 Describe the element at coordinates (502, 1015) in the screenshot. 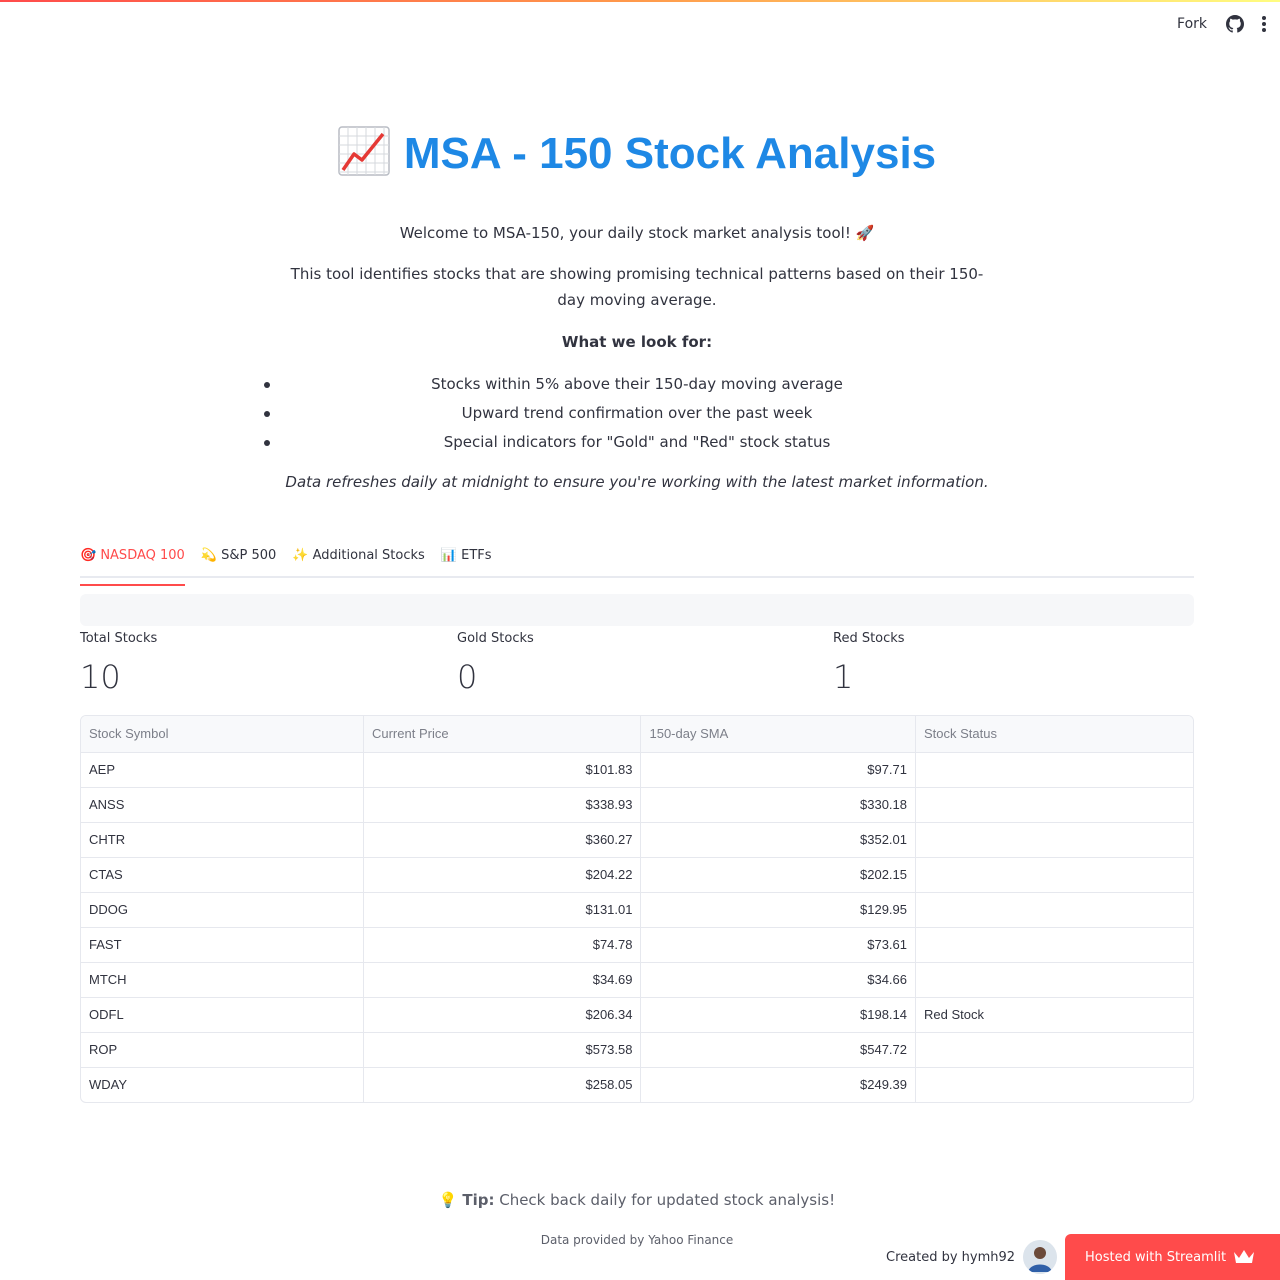

I see `cell-current-price: $206.34` at that location.